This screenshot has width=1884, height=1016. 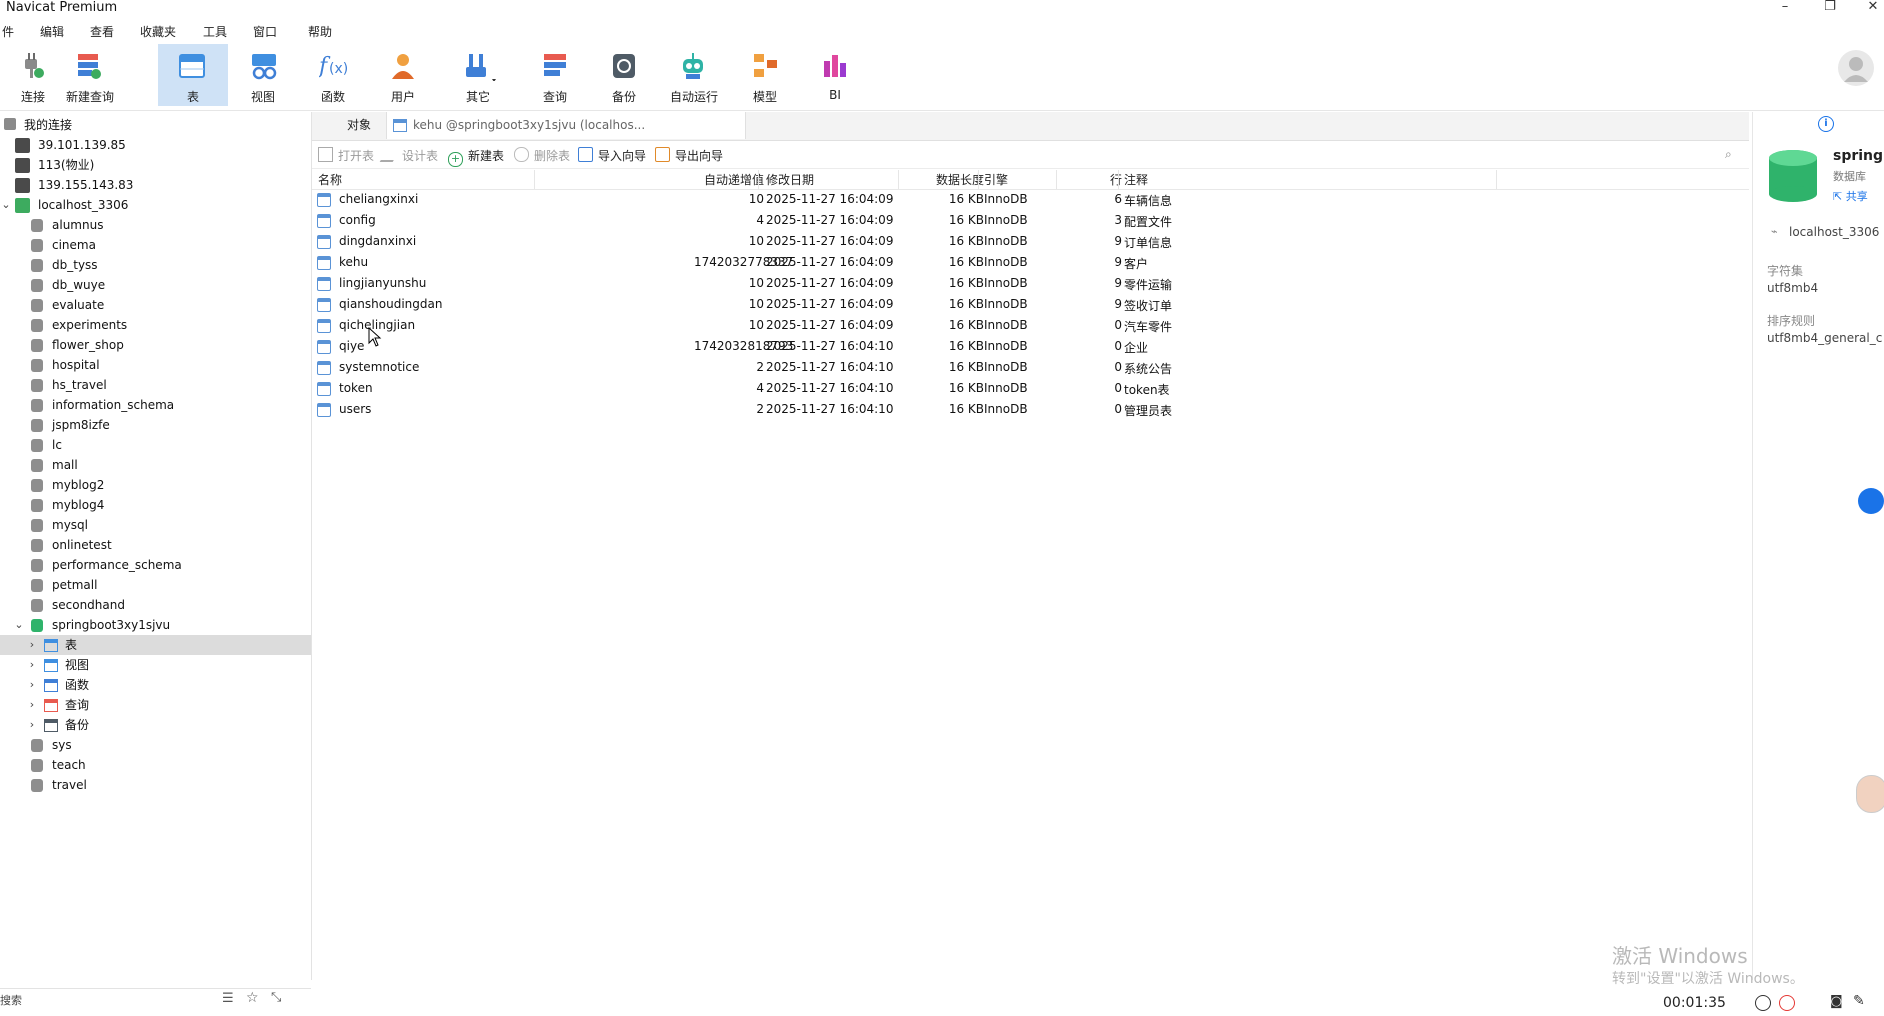 I want to click on tree-database: alumnus, so click(x=155, y=225).